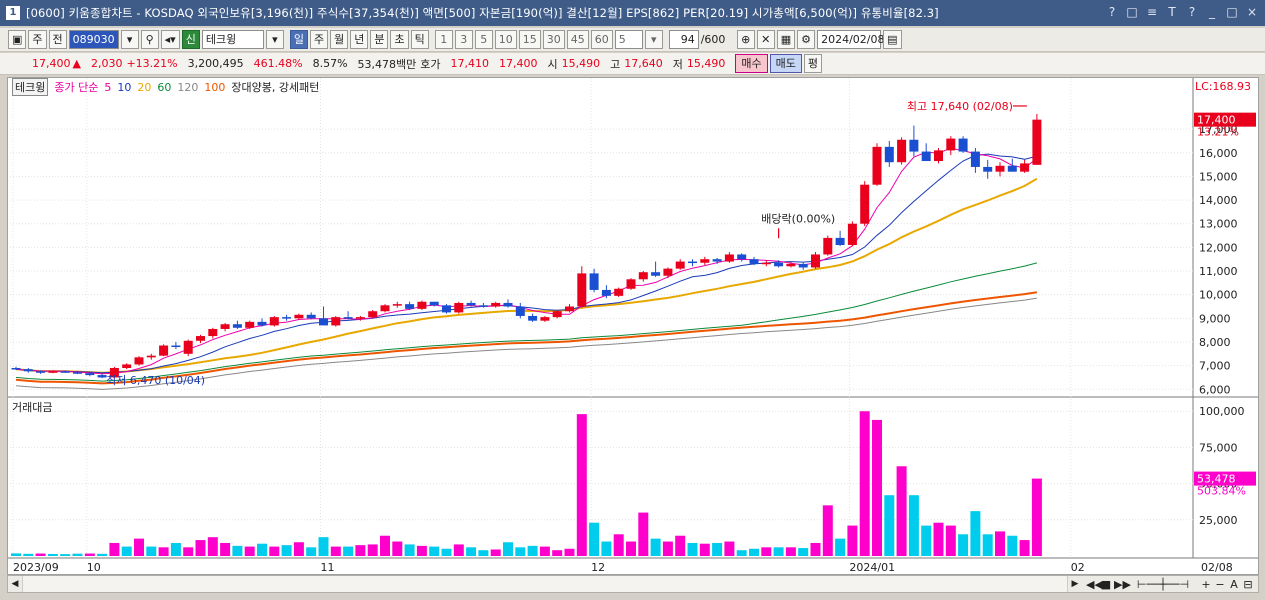  What do you see at coordinates (93, 39) in the screenshot?
I see `stock-code-input: 089030` at bounding box center [93, 39].